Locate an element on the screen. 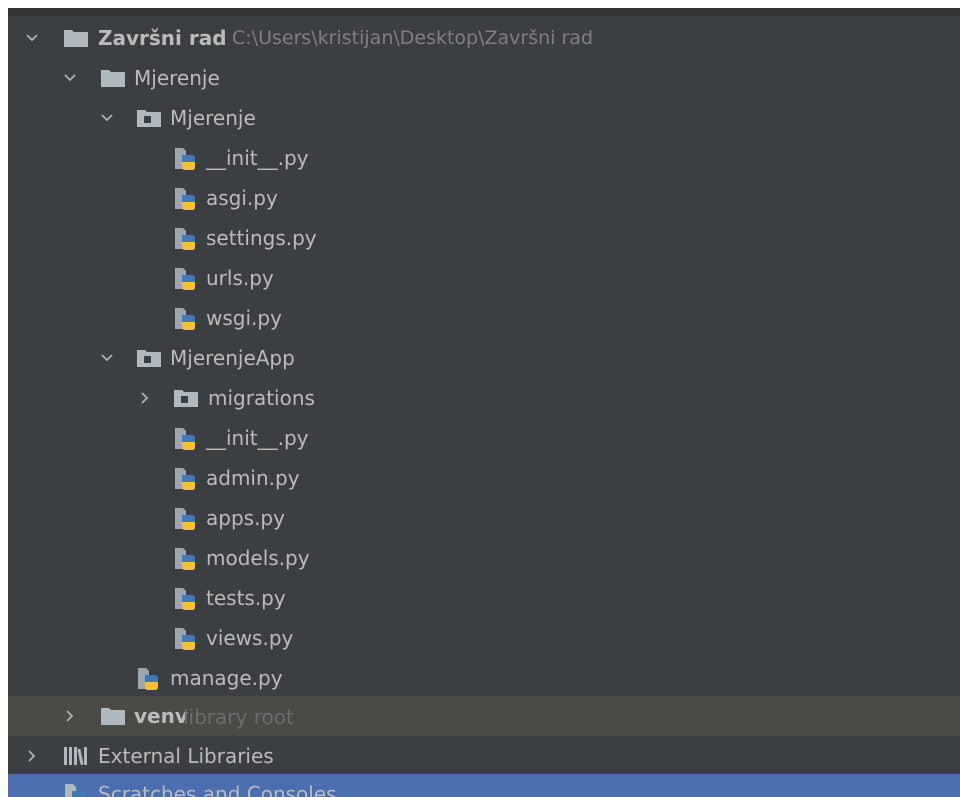 The height and width of the screenshot is (797, 960). tree-row-scratches-and-consoles: Scratches and Consoles is located at coordinates (484, 785).